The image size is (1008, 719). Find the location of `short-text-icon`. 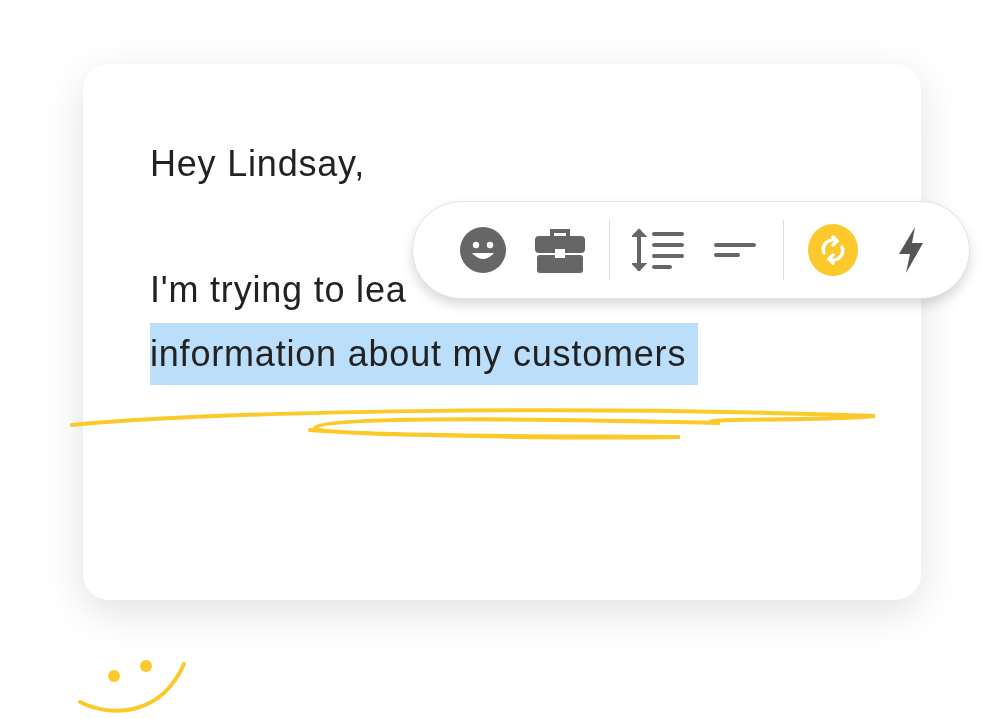

short-text-icon is located at coordinates (734, 250).